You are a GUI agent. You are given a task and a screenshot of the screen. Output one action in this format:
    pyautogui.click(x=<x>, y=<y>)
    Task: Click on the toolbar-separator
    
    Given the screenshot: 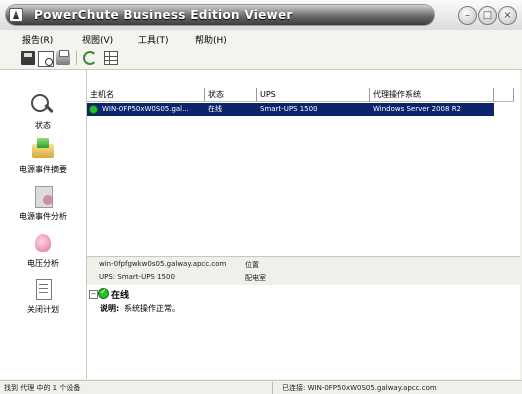 What is the action you would take?
    pyautogui.click(x=76, y=58)
    